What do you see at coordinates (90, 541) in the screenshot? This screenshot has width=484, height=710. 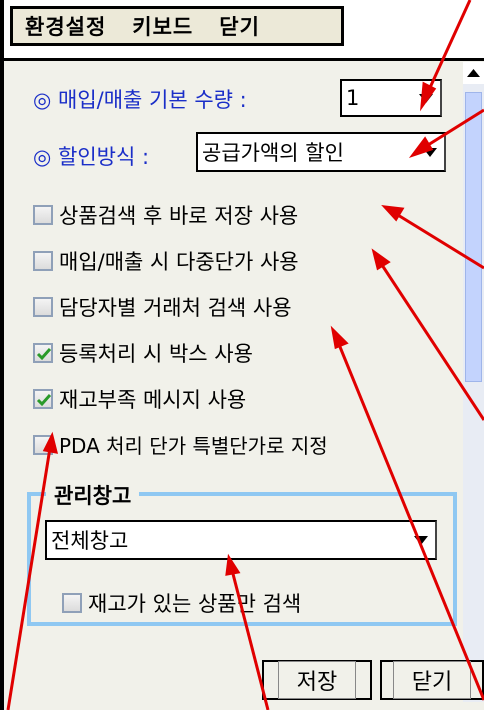 I see `warehouse-value: 전체창고` at bounding box center [90, 541].